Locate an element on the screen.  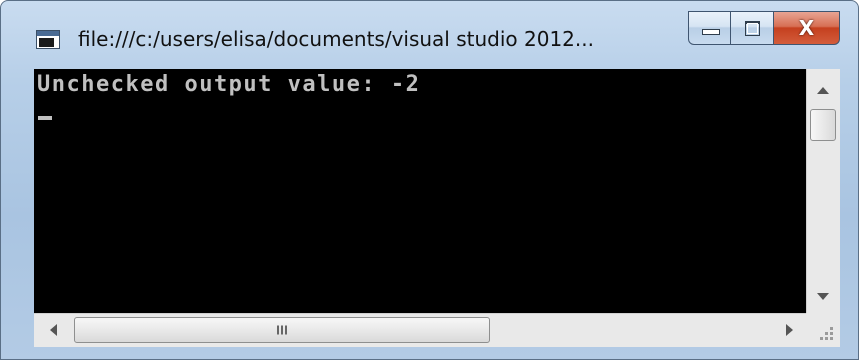
close-button: X is located at coordinates (807, 28).